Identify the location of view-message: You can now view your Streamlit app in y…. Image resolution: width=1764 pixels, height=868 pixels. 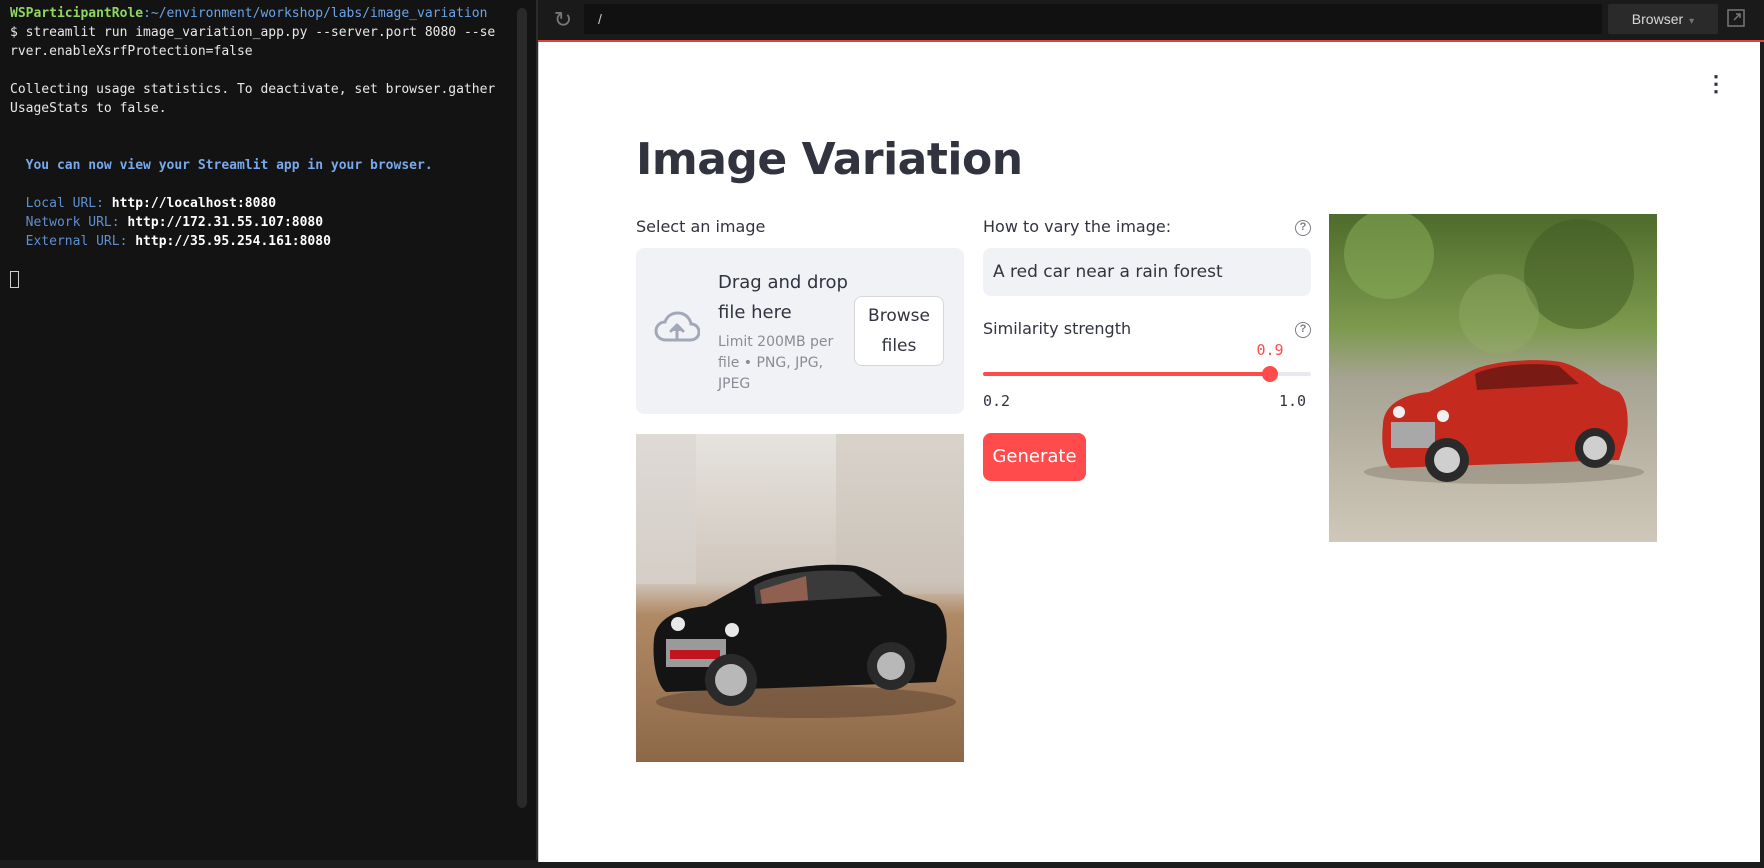
(221, 165).